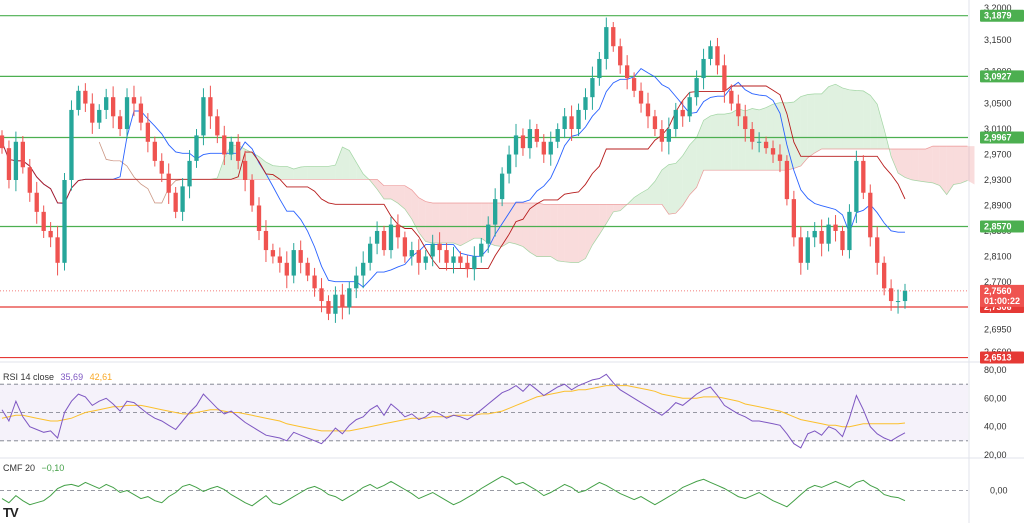 The width and height of the screenshot is (1024, 523). What do you see at coordinates (998, 104) in the screenshot?
I see `price-tick-label: 3,0500` at bounding box center [998, 104].